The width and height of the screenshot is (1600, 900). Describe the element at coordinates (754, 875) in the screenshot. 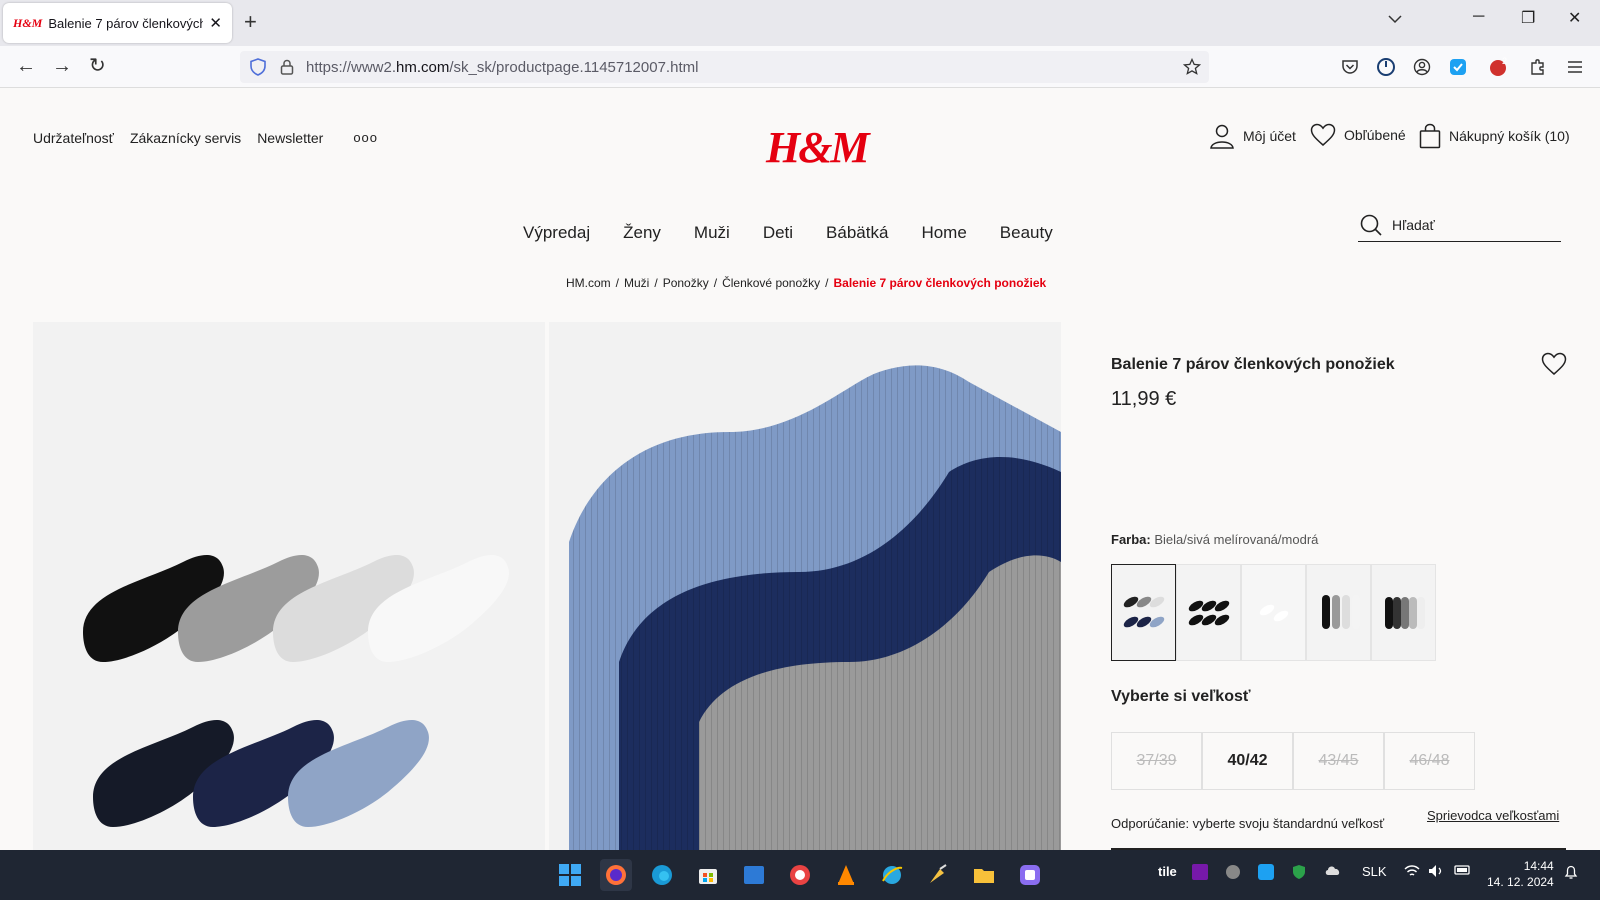

I see `myapp-taskbar-icon` at that location.